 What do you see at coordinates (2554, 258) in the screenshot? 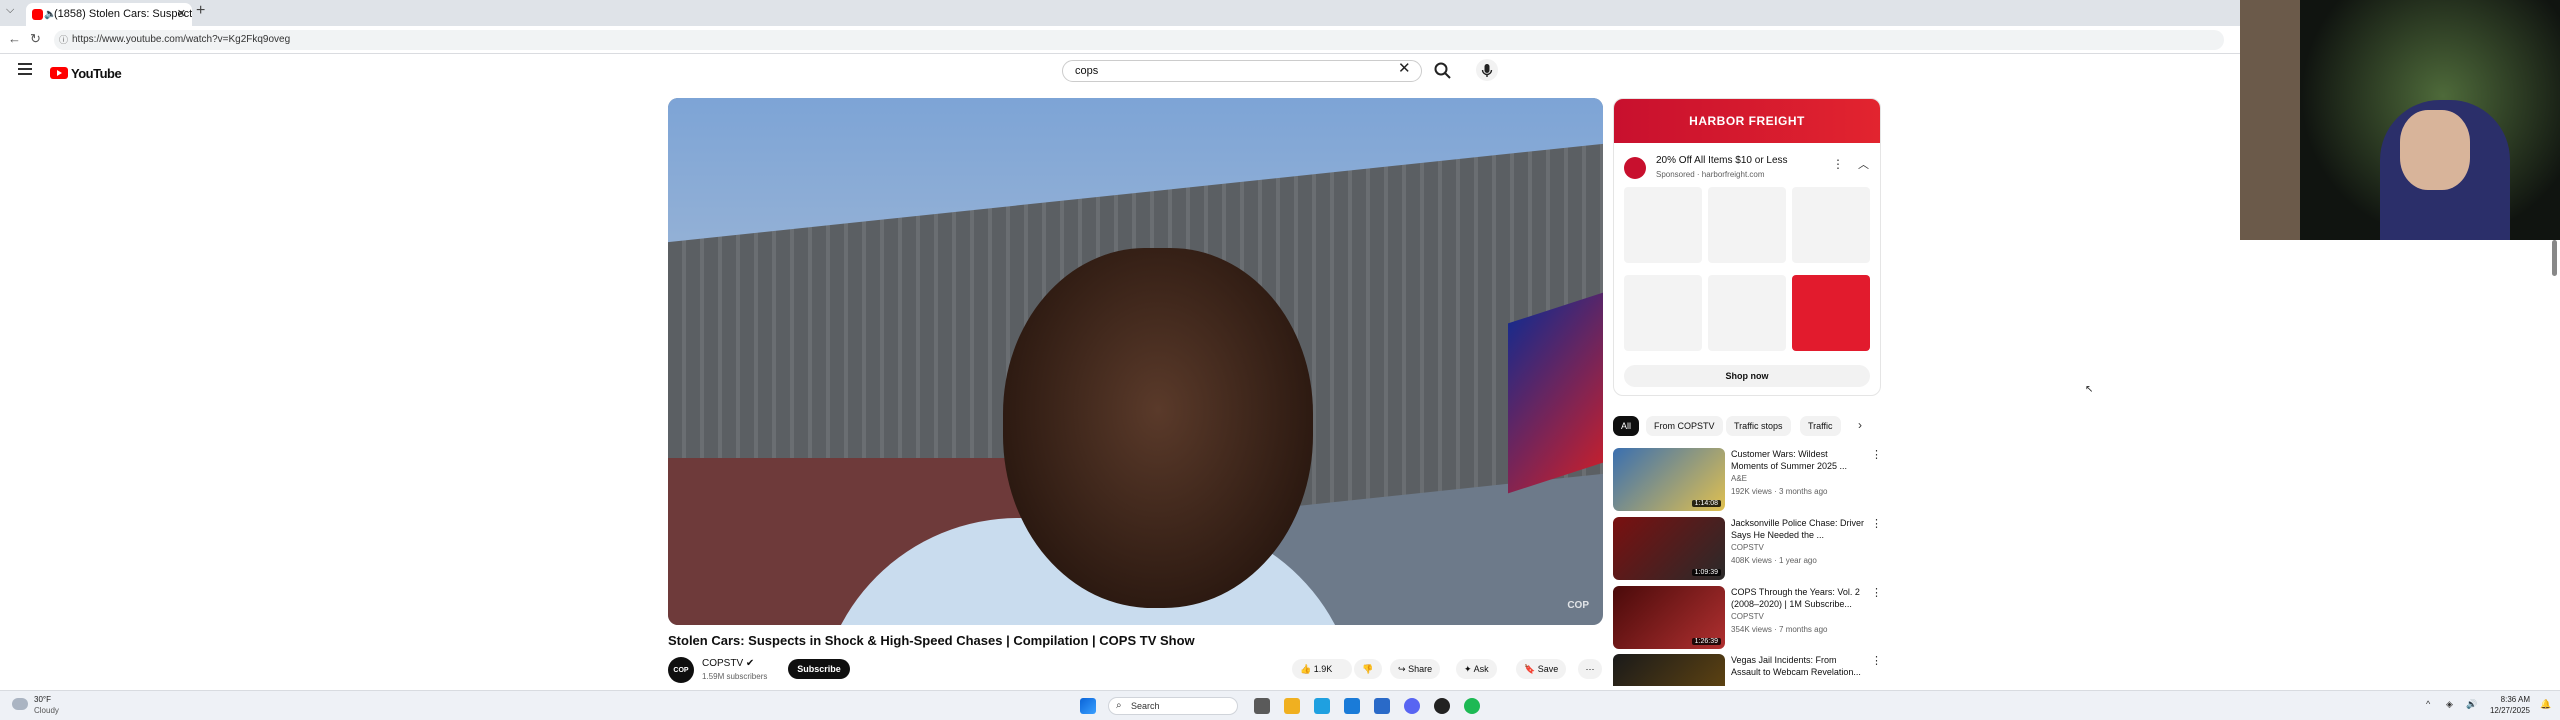
I see `page-scrollbar` at bounding box center [2554, 258].